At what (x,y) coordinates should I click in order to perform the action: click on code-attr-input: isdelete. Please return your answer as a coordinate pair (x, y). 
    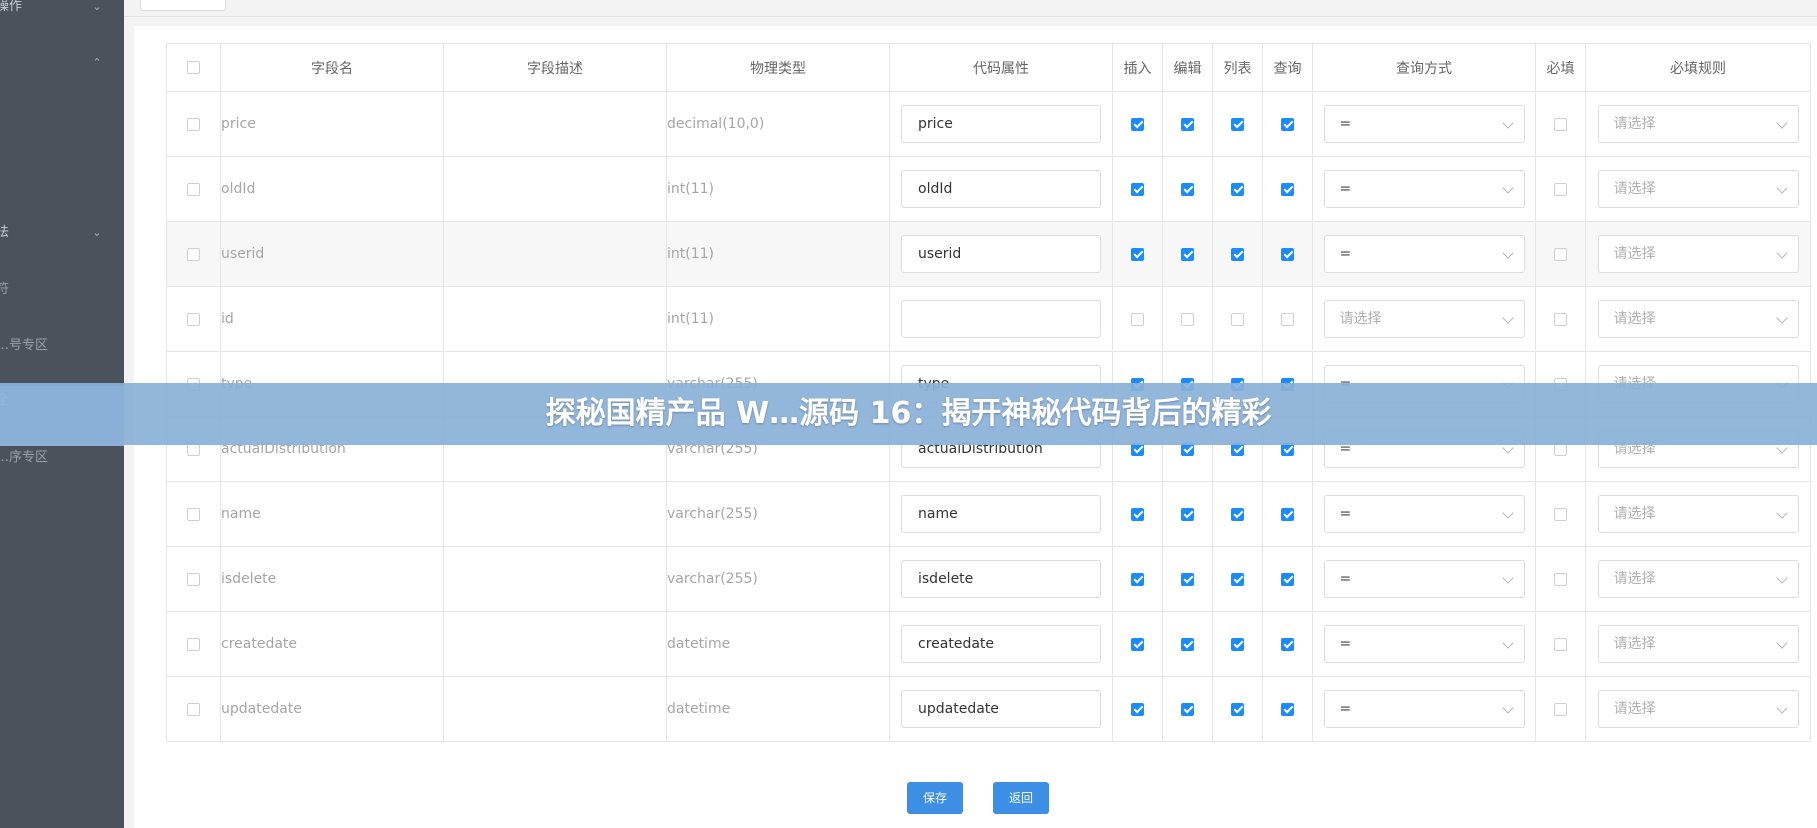
    Looking at the image, I should click on (1001, 579).